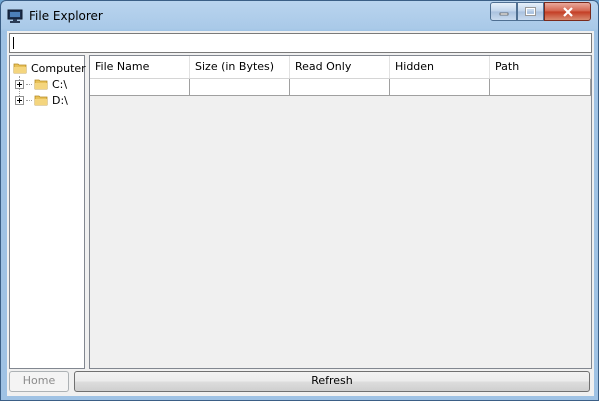 The height and width of the screenshot is (401, 599). Describe the element at coordinates (440, 67) in the screenshot. I see `column-header-hidden: Hidden` at that location.